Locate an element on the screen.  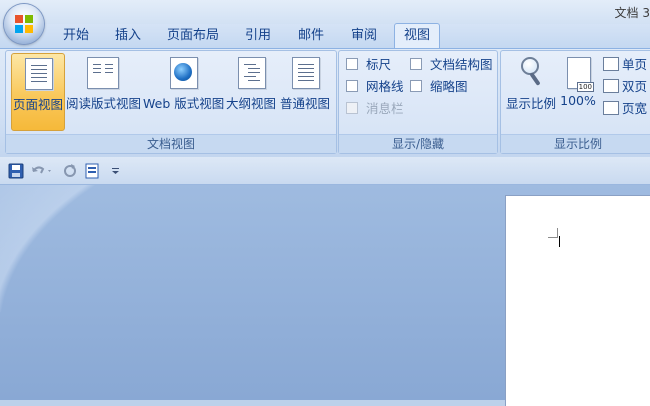
save-button is located at coordinates (16, 171).